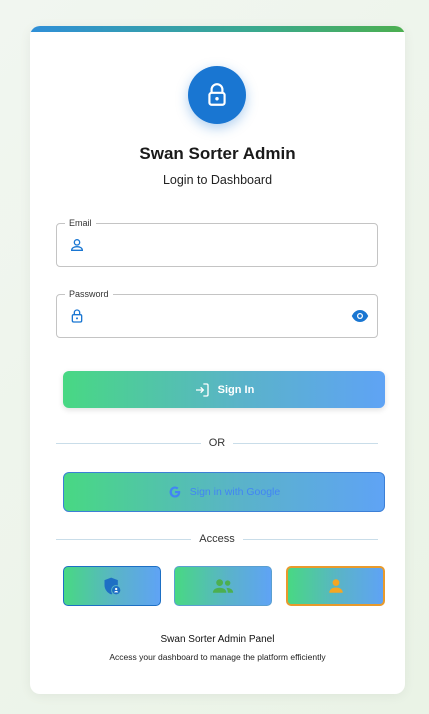  Describe the element at coordinates (202, 389) in the screenshot. I see `login-icon` at that location.